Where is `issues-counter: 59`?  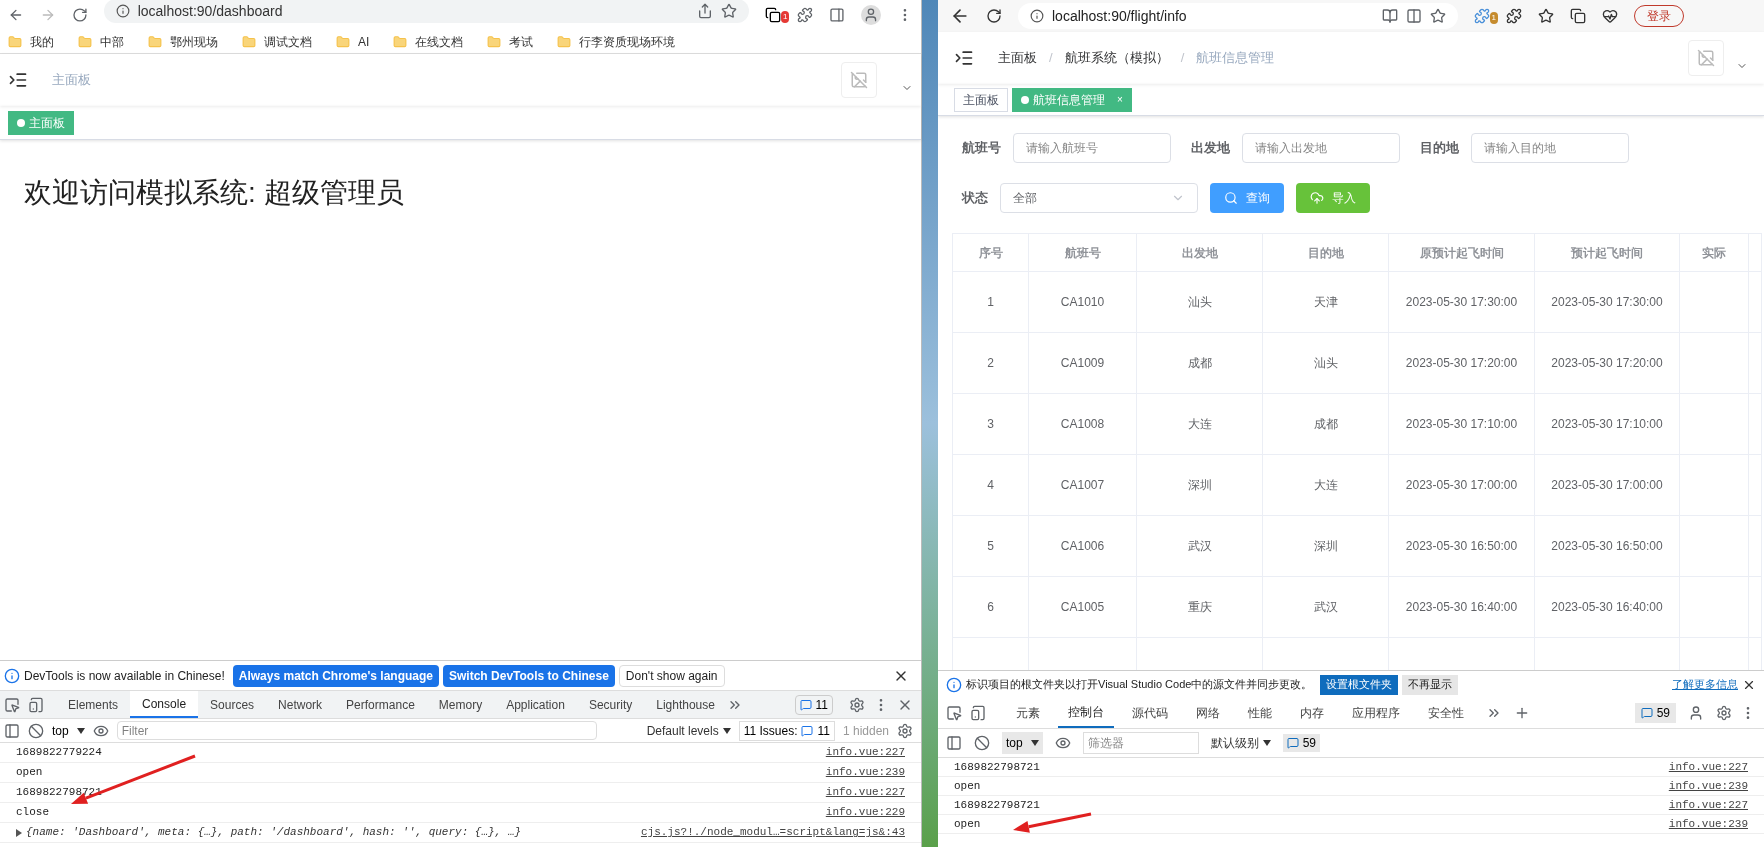
issues-counter: 59 is located at coordinates (1301, 743).